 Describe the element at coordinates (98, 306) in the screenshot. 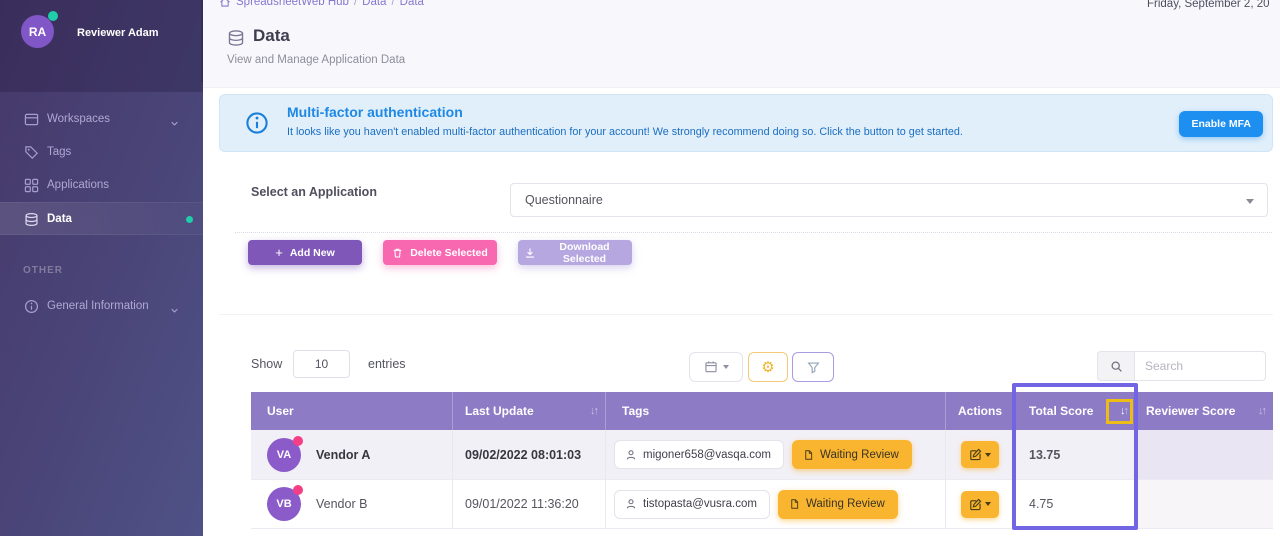

I see `sidebar-item-label: General Information` at that location.